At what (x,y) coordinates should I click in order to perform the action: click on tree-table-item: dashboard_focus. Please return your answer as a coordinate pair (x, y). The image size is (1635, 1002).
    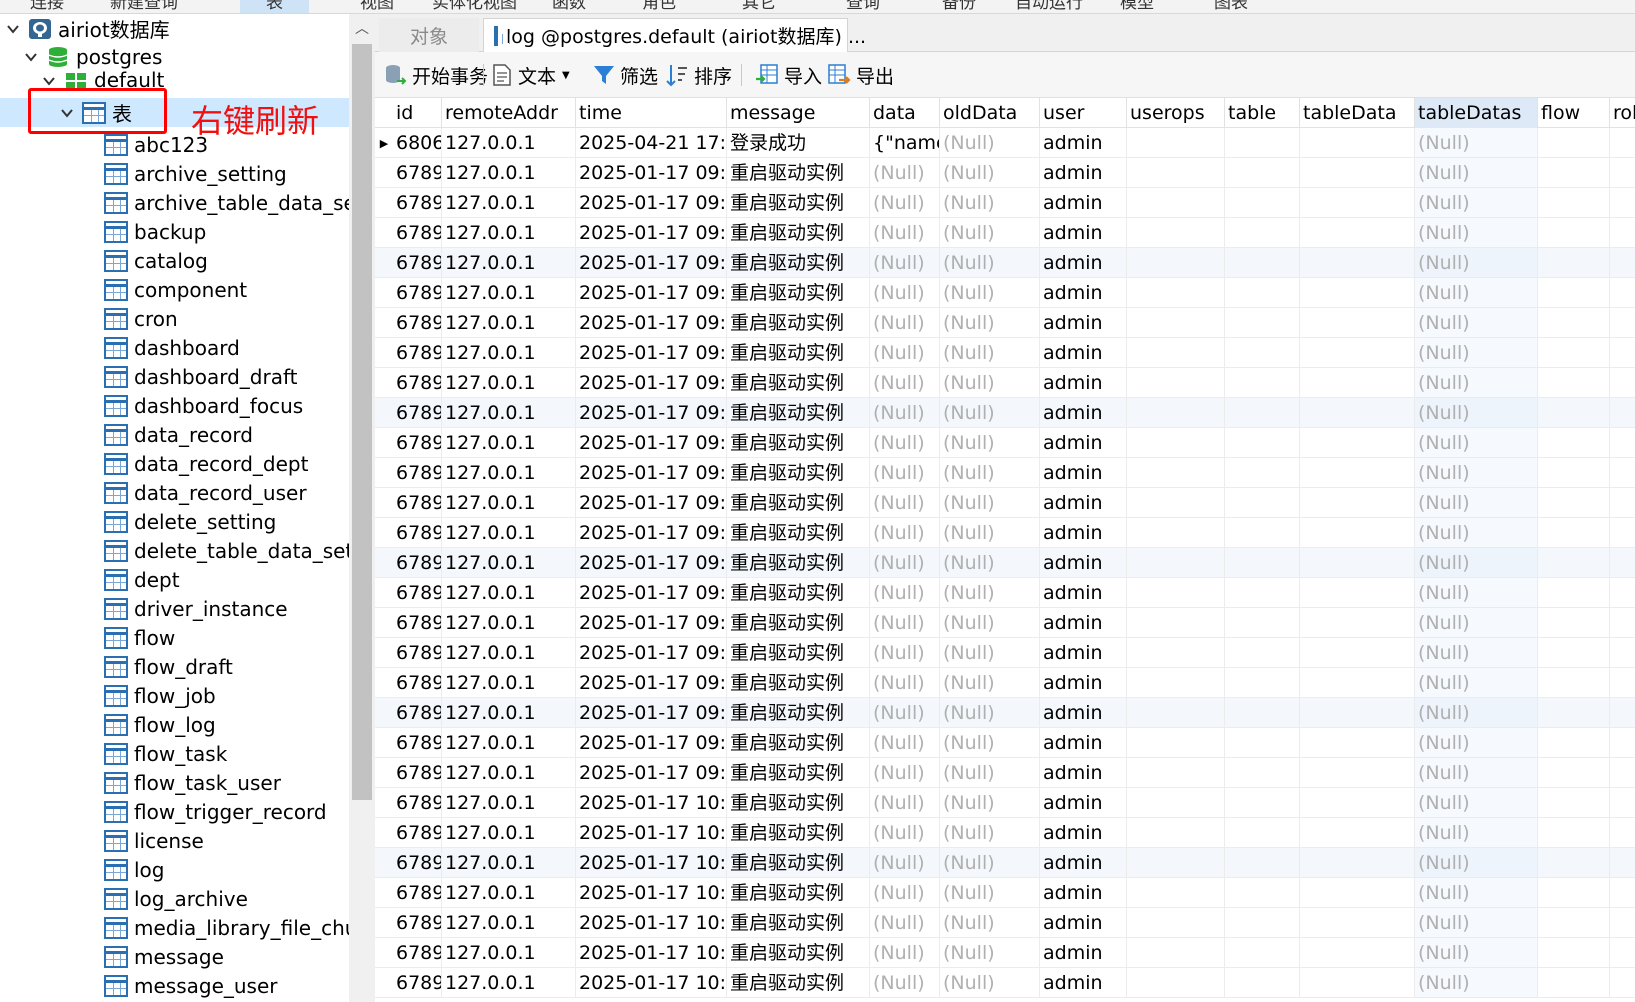
    Looking at the image, I should click on (203, 405).